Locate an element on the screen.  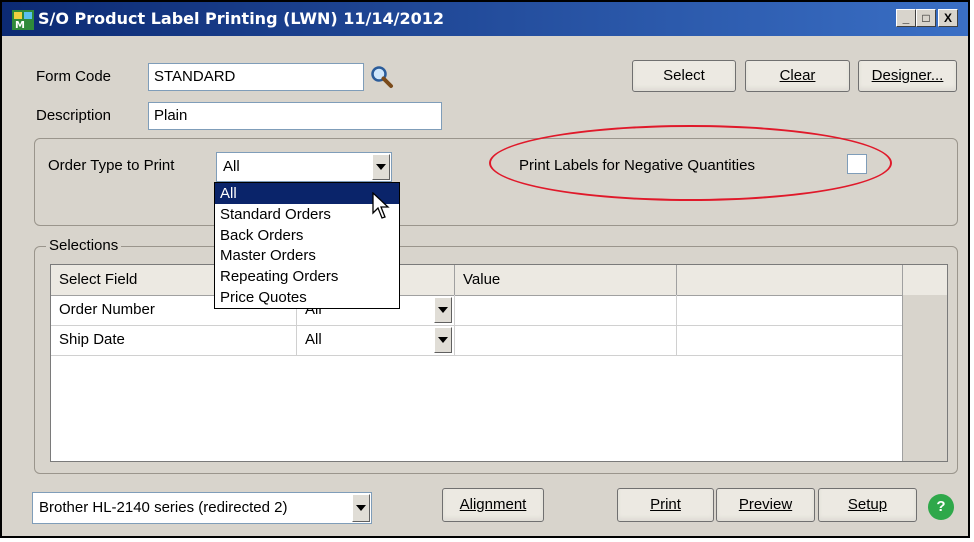
setup-button: Setup is located at coordinates (867, 505).